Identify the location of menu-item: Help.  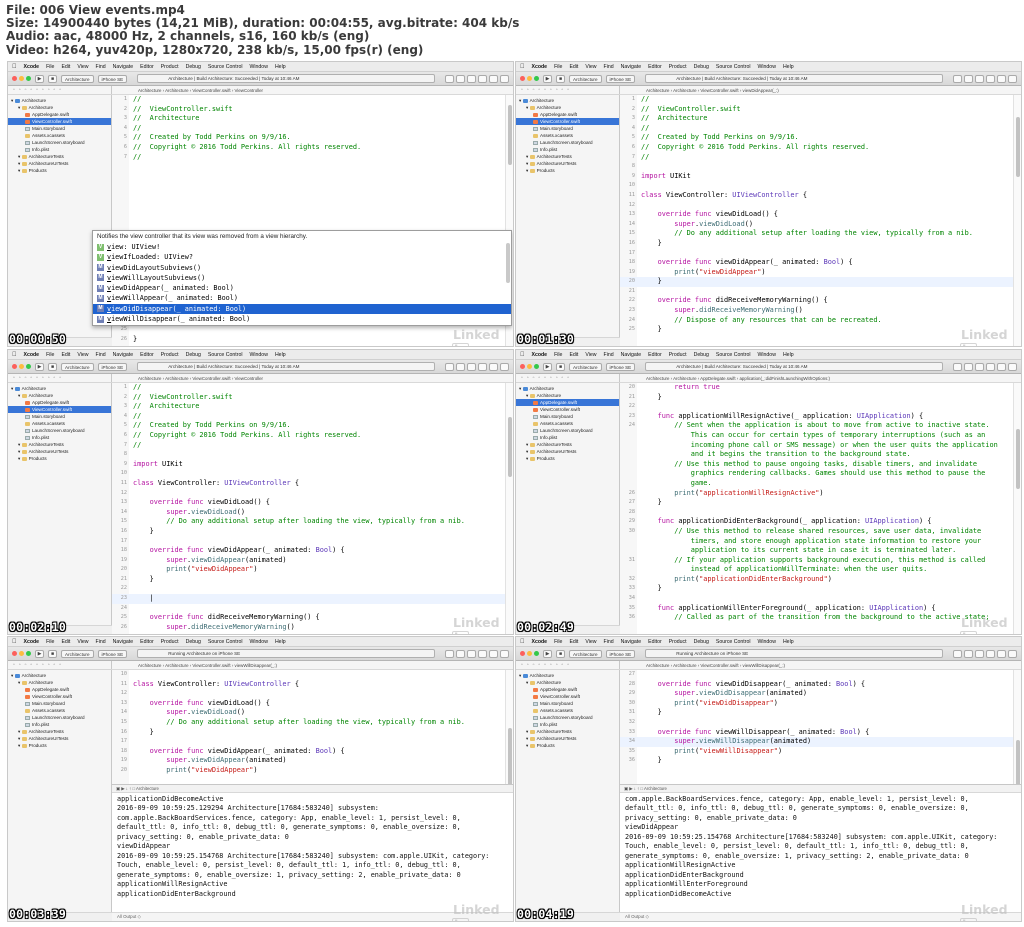
(788, 67).